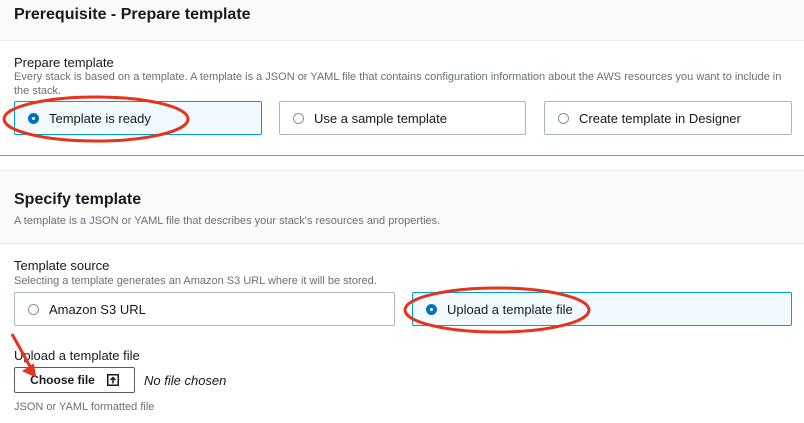  Describe the element at coordinates (204, 309) in the screenshot. I see `source-s3-url: Amazon S3 URL` at that location.